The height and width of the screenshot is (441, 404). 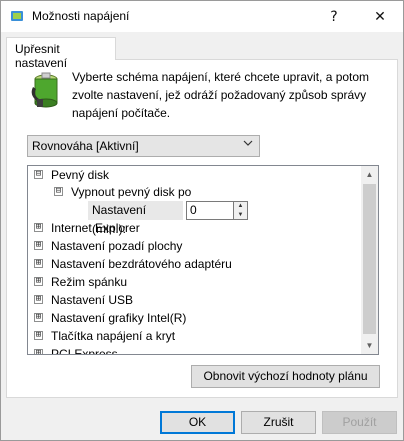 I want to click on spin-up-icon: ▲, so click(x=240, y=206).